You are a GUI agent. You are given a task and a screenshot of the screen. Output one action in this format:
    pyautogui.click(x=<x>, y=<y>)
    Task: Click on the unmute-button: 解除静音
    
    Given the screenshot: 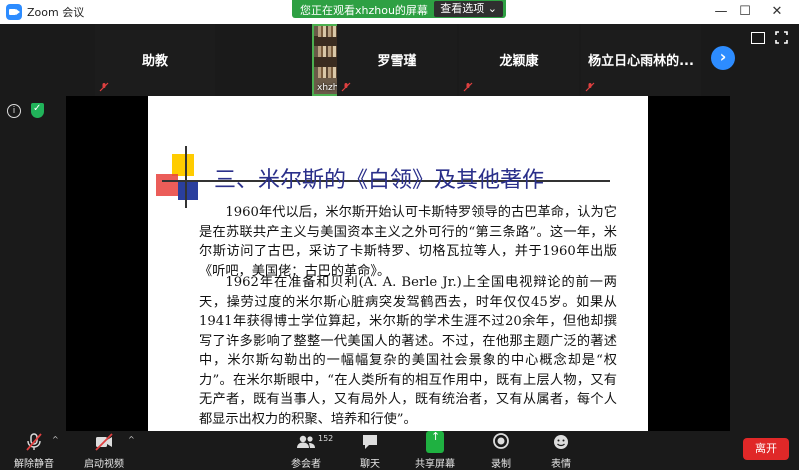 What is the action you would take?
    pyautogui.click(x=34, y=450)
    